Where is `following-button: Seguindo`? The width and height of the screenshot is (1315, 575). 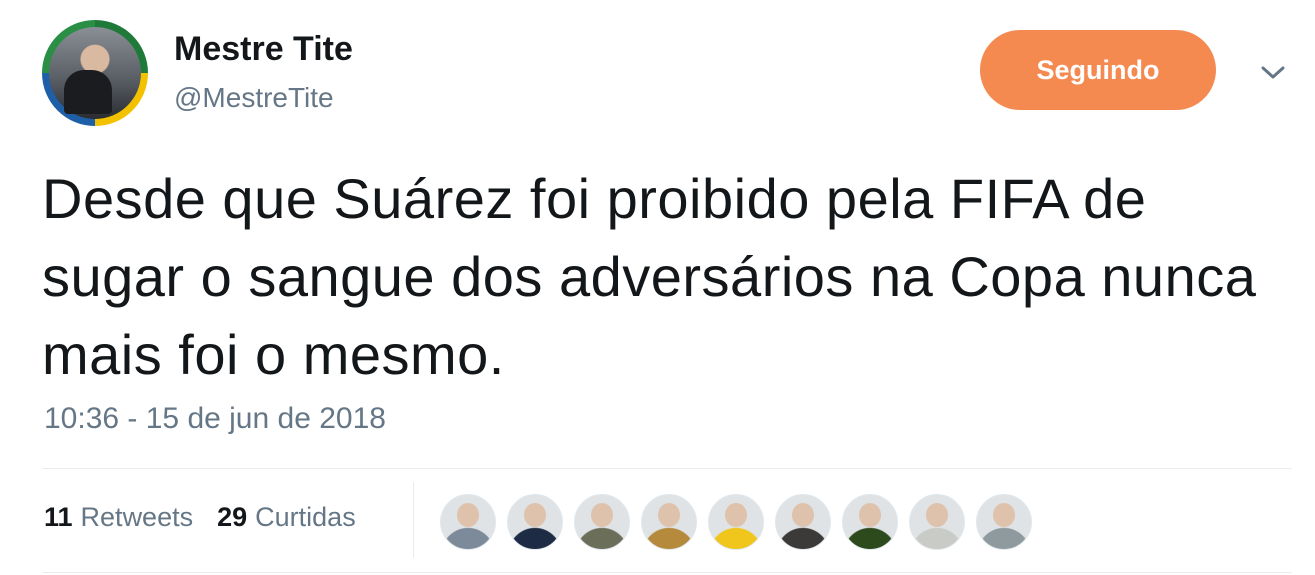
following-button: Seguindo is located at coordinates (1098, 70).